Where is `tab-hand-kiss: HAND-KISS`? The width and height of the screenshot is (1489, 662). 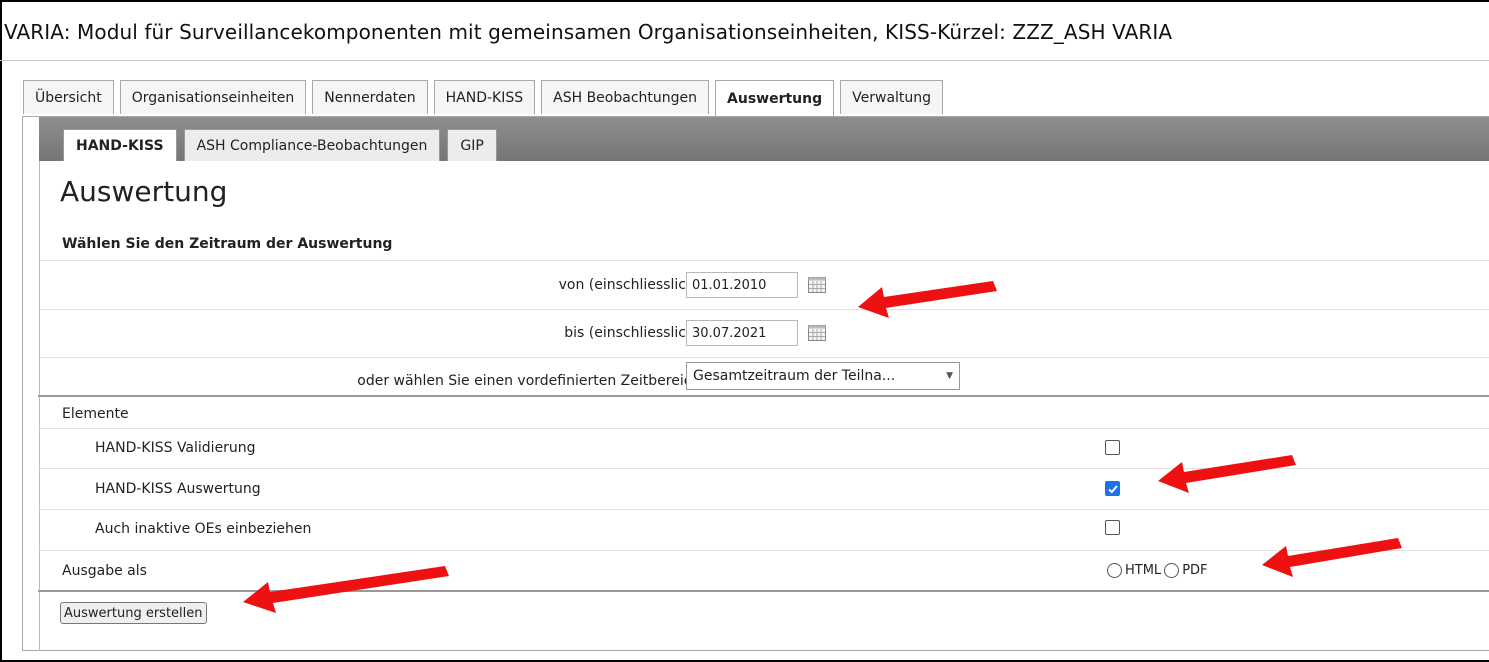 tab-hand-kiss: HAND-KISS is located at coordinates (484, 97).